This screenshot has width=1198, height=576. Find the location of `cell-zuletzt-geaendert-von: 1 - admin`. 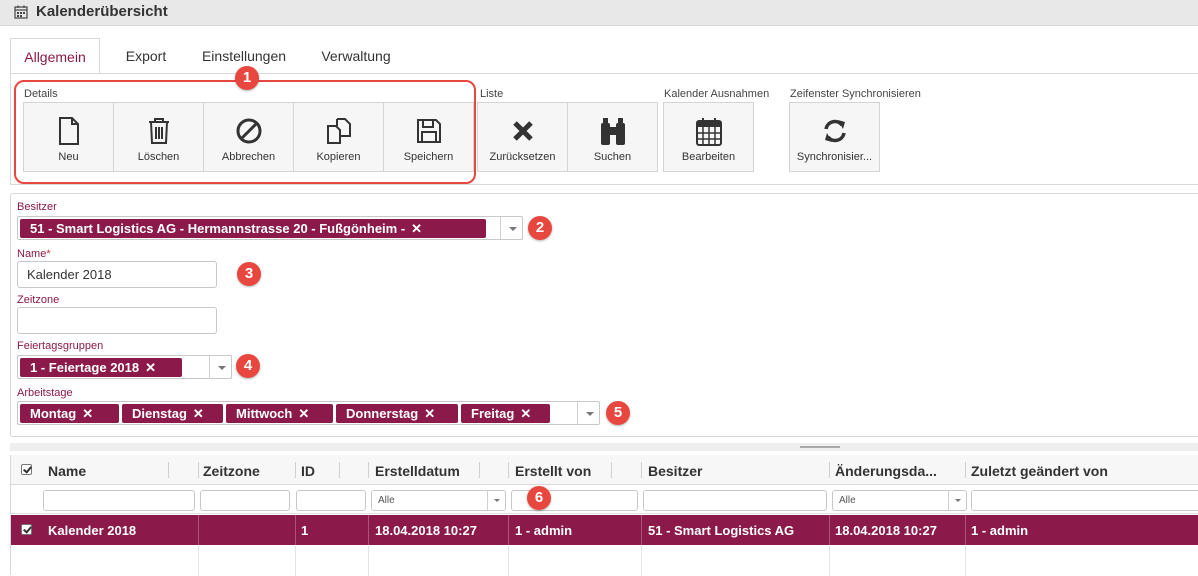

cell-zuletzt-geaendert-von: 1 - admin is located at coordinates (1000, 530).